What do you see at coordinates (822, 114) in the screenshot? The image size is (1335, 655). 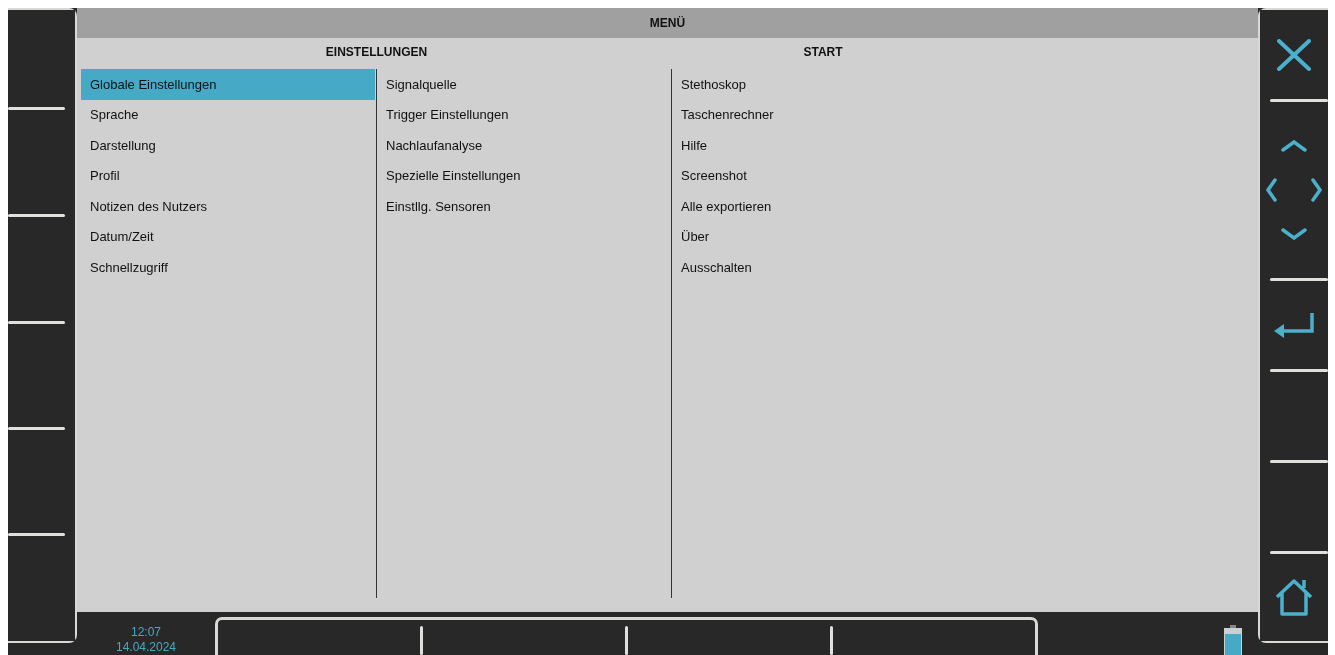 I see `menu-item: Taschenrechner` at bounding box center [822, 114].